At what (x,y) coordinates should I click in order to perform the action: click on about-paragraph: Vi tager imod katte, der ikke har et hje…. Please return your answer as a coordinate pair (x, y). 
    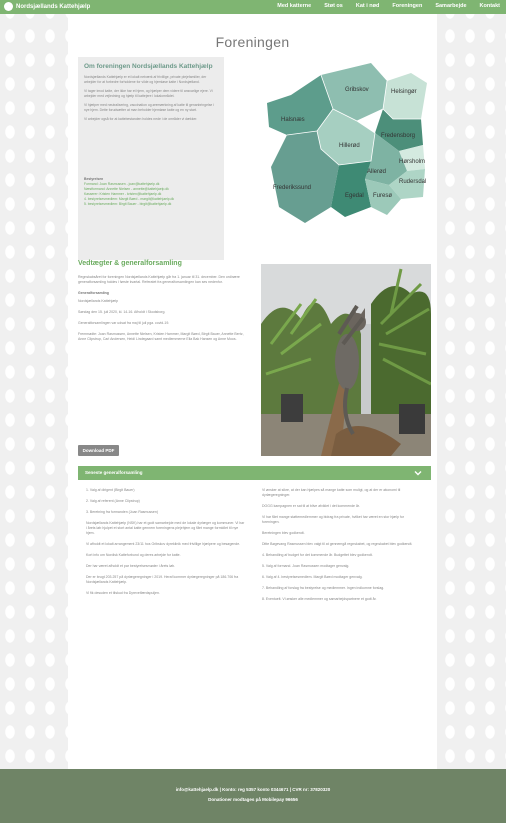
    Looking at the image, I should click on (148, 93).